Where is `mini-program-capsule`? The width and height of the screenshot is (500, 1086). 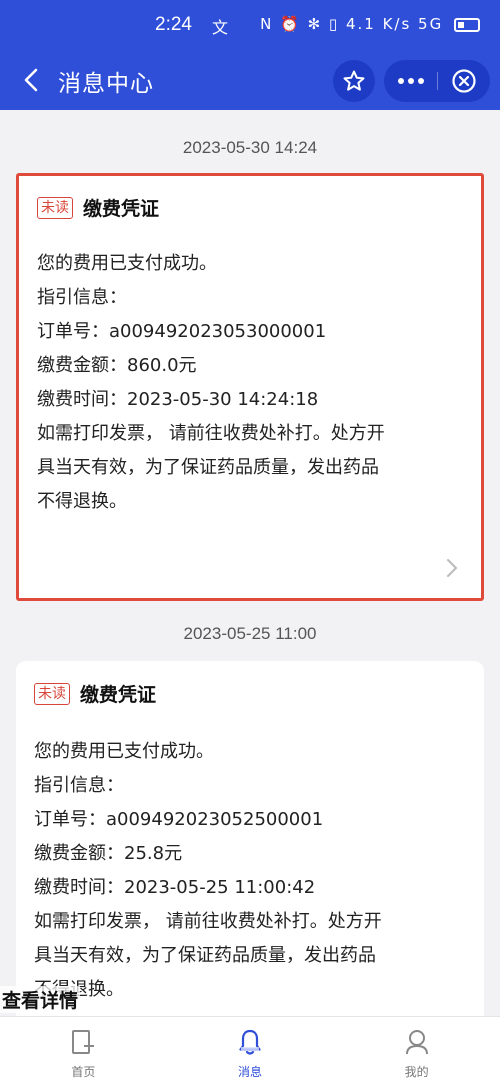
mini-program-capsule is located at coordinates (437, 81).